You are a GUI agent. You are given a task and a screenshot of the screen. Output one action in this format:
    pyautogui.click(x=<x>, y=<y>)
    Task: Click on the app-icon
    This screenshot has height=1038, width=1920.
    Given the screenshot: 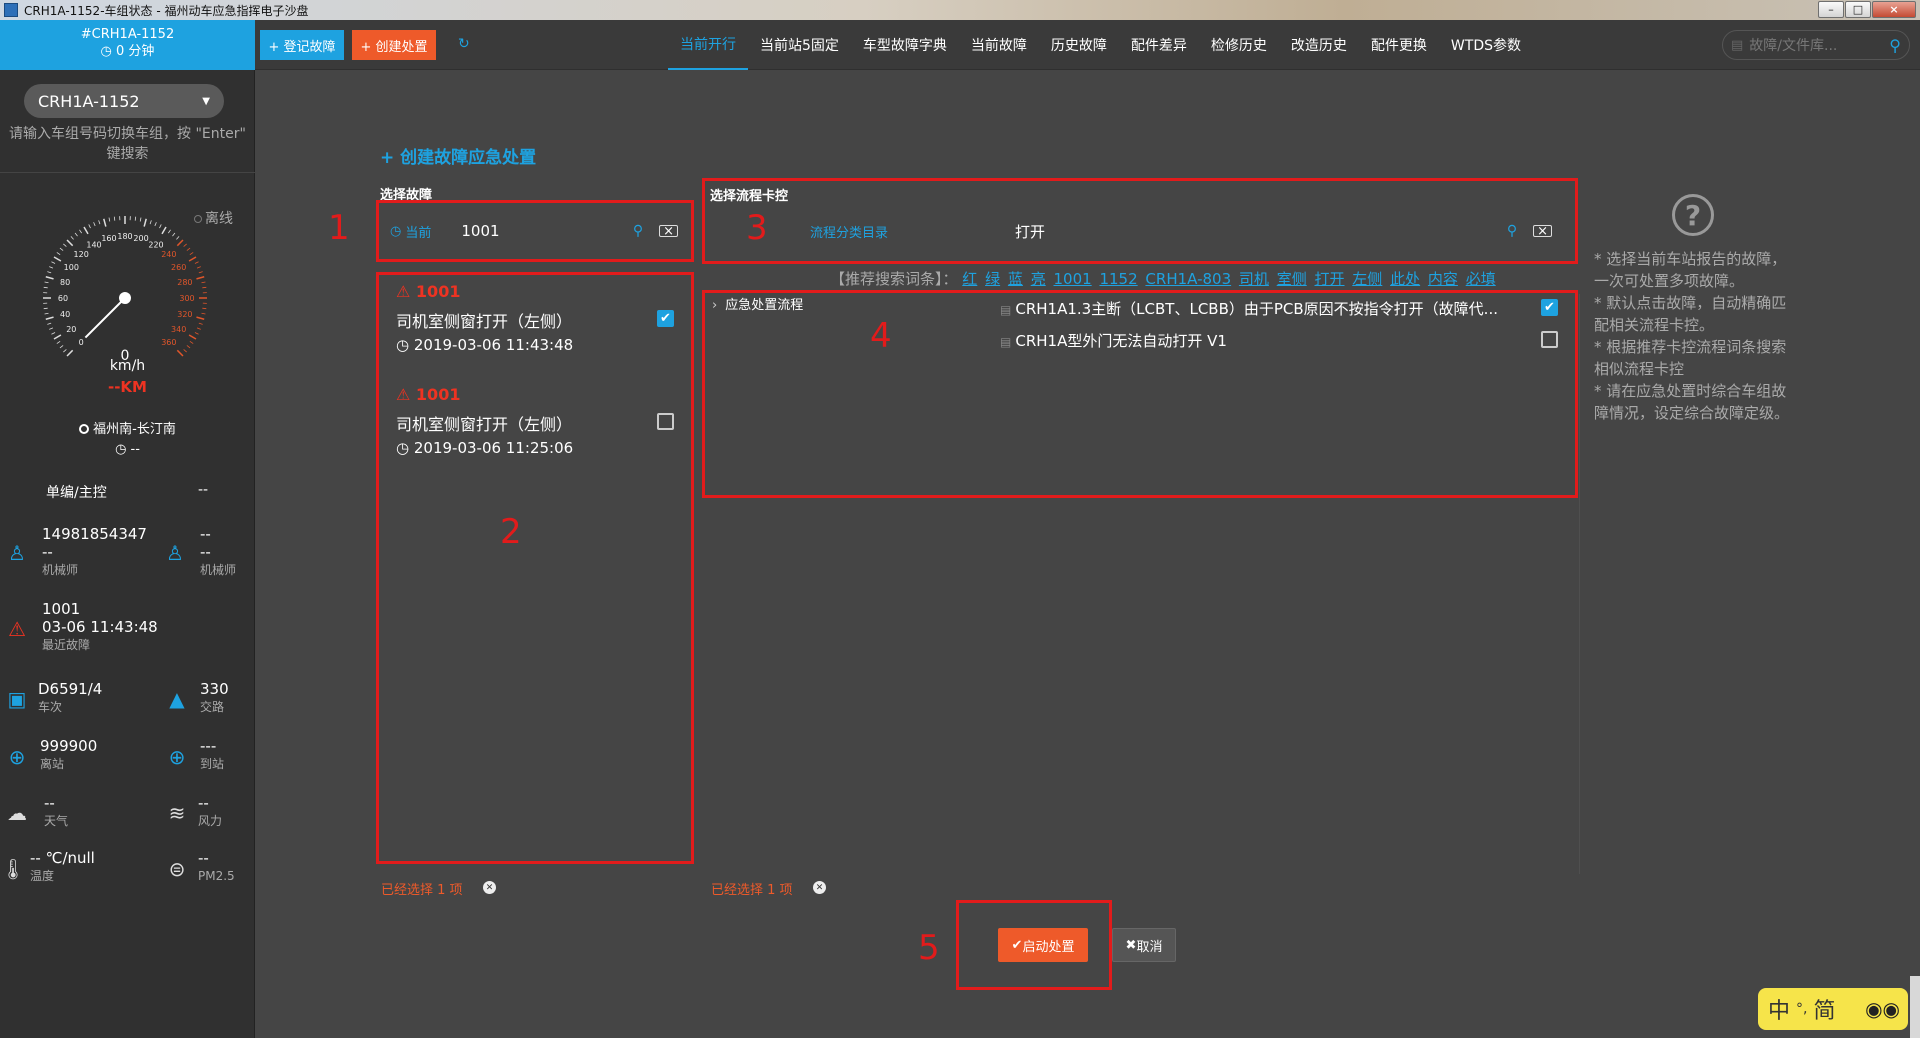 What is the action you would take?
    pyautogui.click(x=11, y=10)
    